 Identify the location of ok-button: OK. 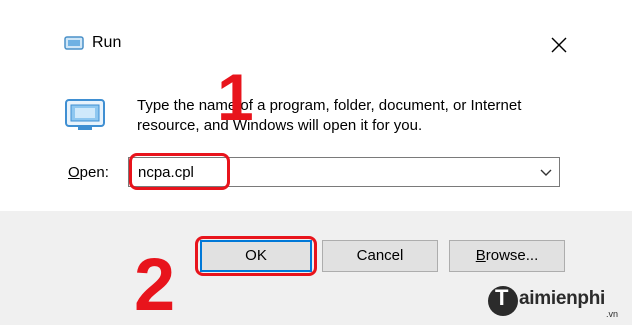
(256, 256).